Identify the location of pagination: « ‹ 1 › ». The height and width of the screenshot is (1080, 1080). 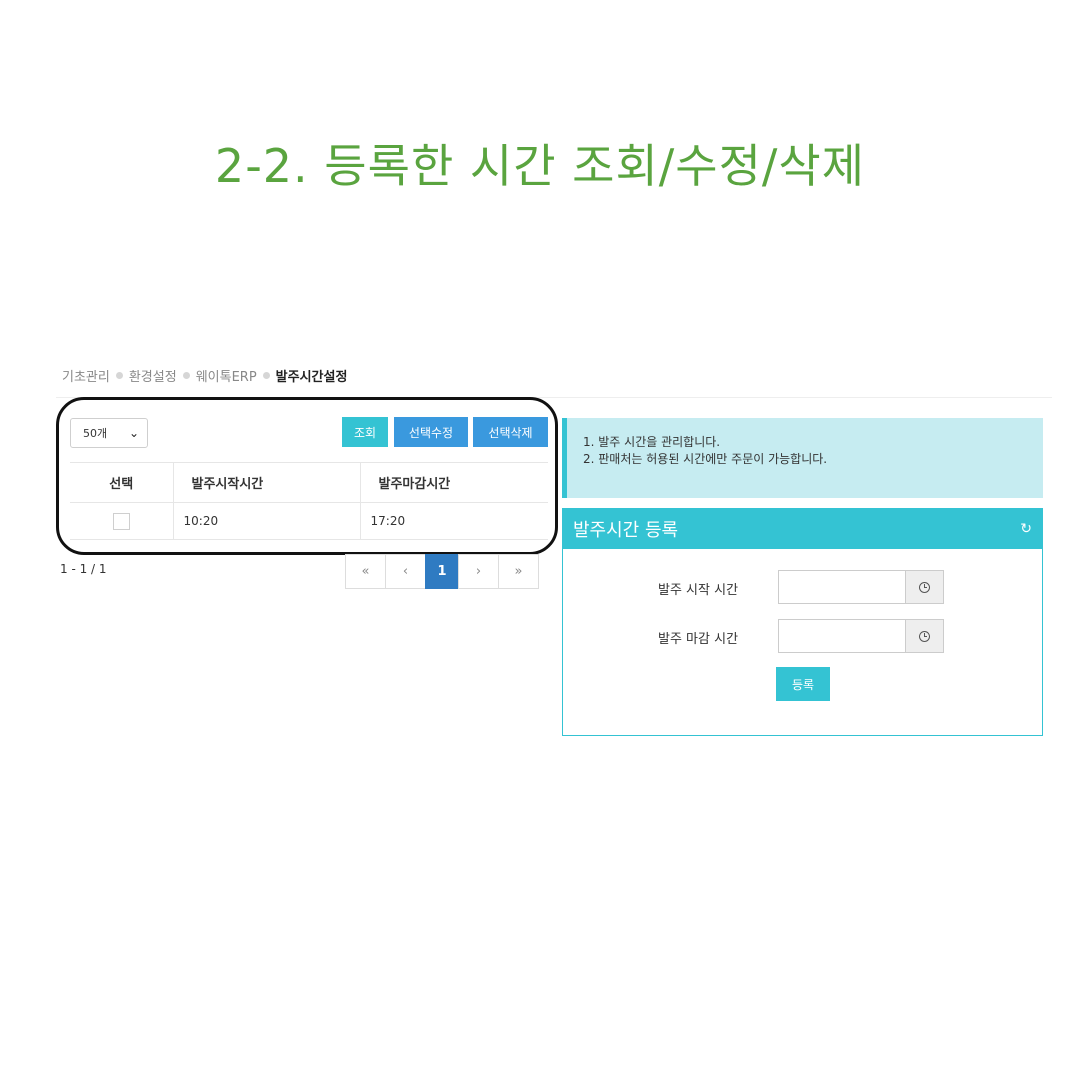
(442, 571).